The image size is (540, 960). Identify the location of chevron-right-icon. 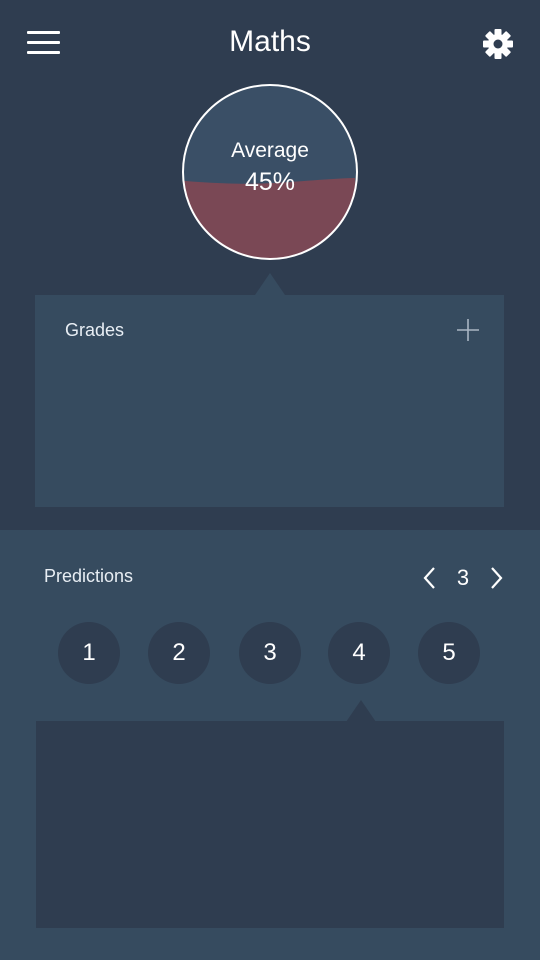
(496, 578).